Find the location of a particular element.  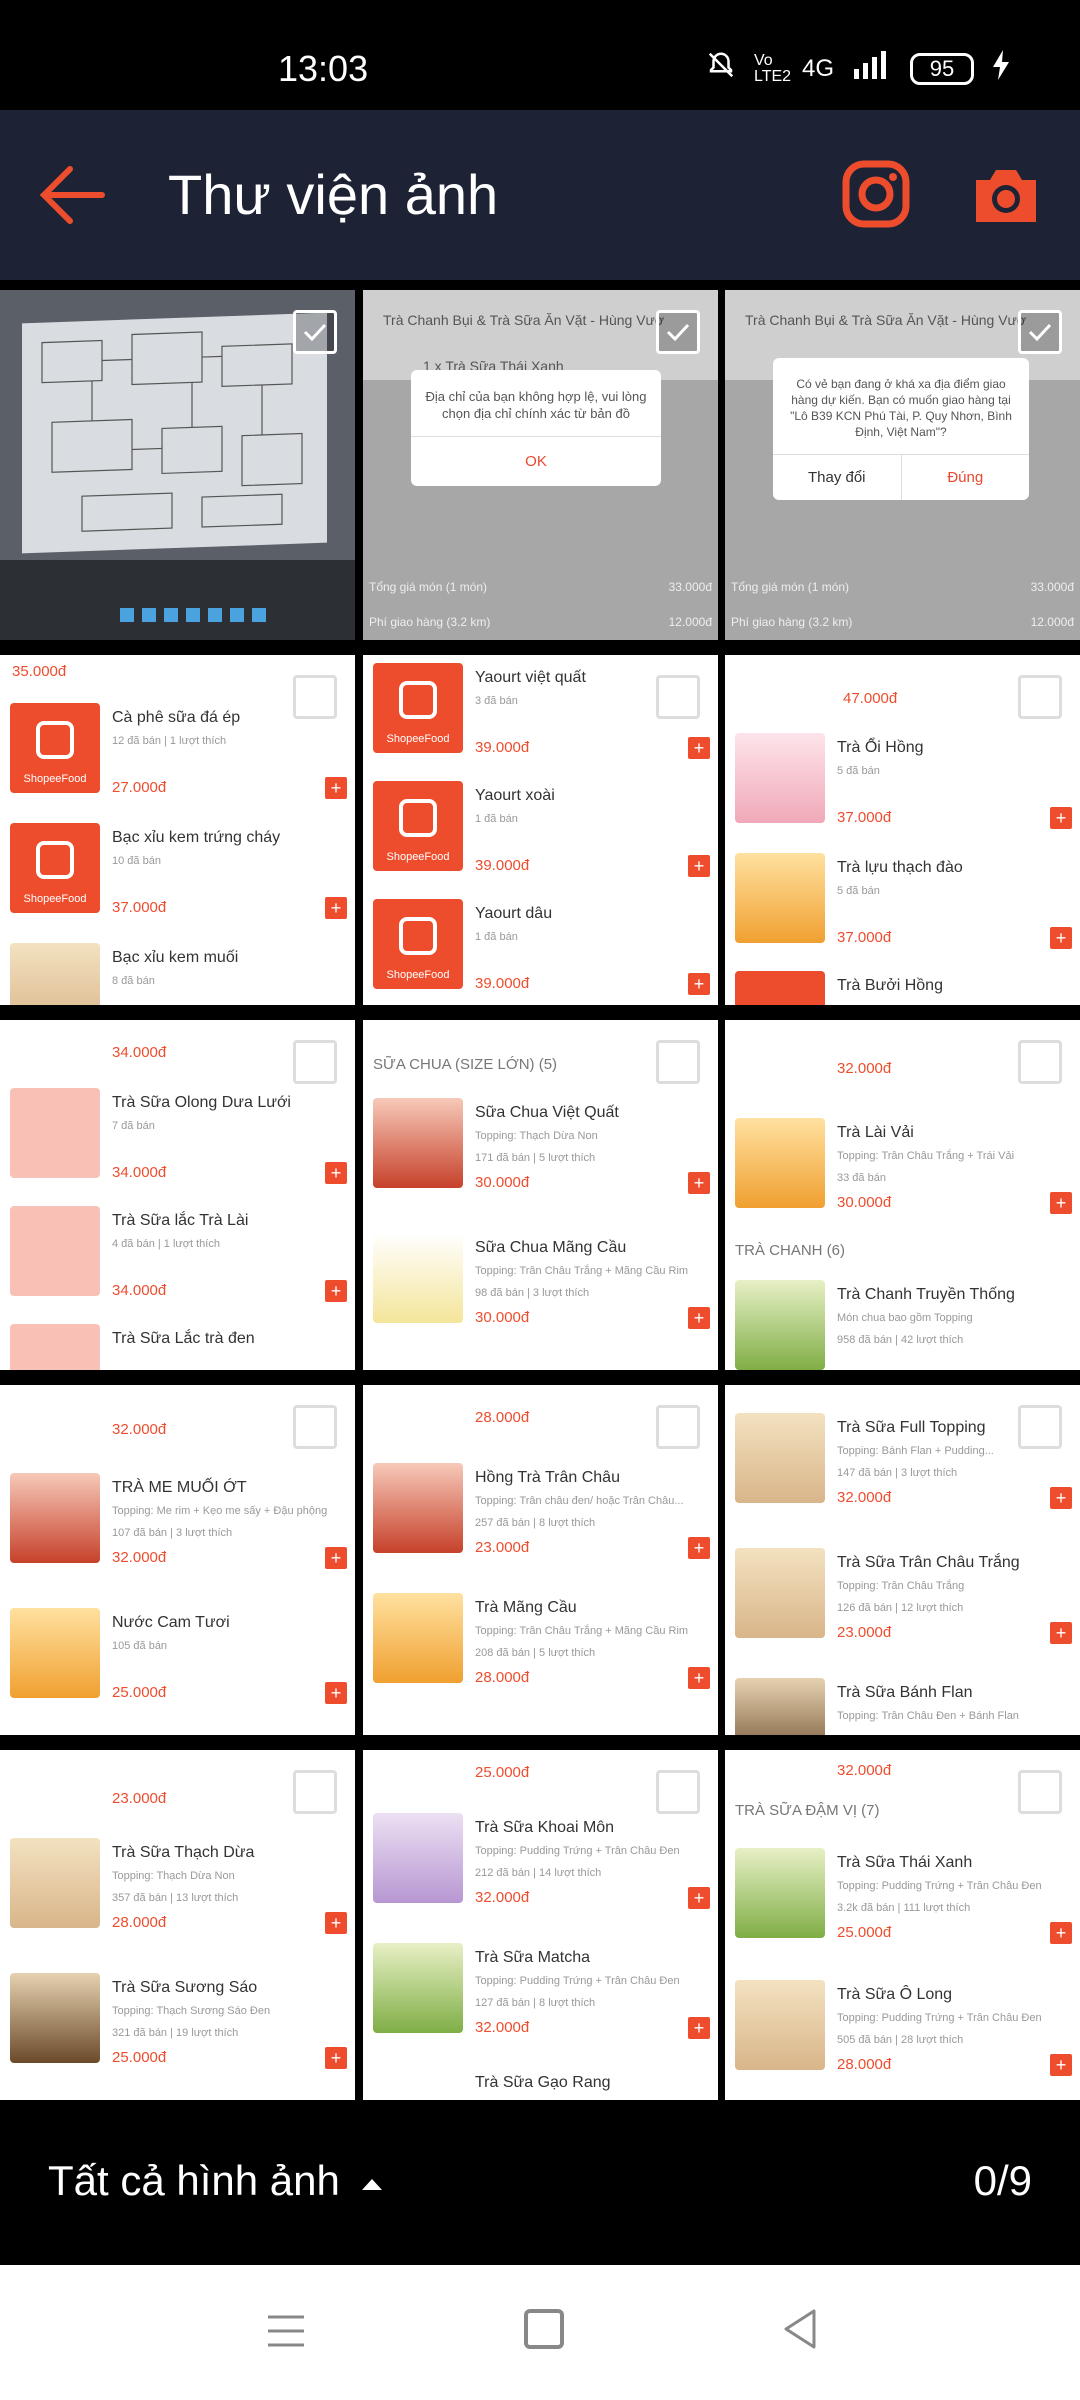

back-button is located at coordinates (76, 195).